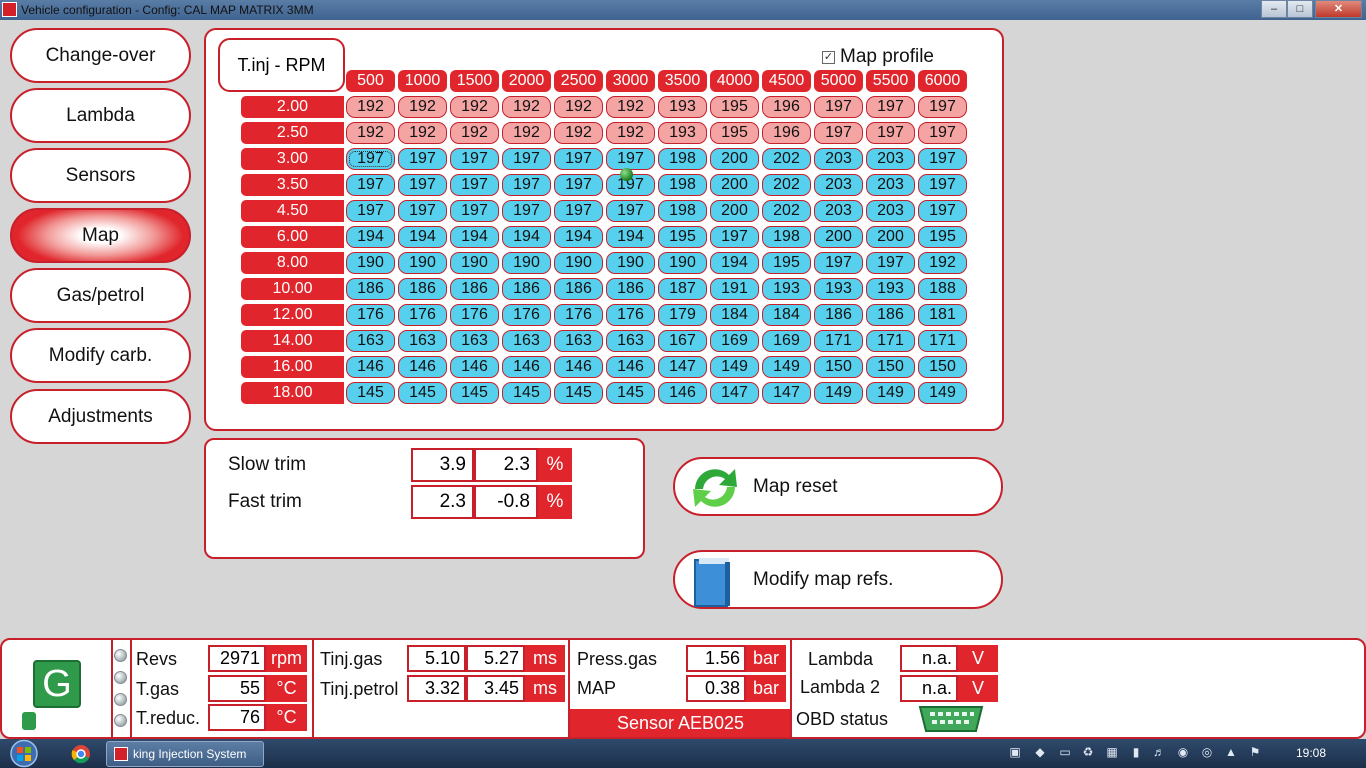 This screenshot has height=768, width=1366. I want to click on map-cell: 147, so click(682, 367).